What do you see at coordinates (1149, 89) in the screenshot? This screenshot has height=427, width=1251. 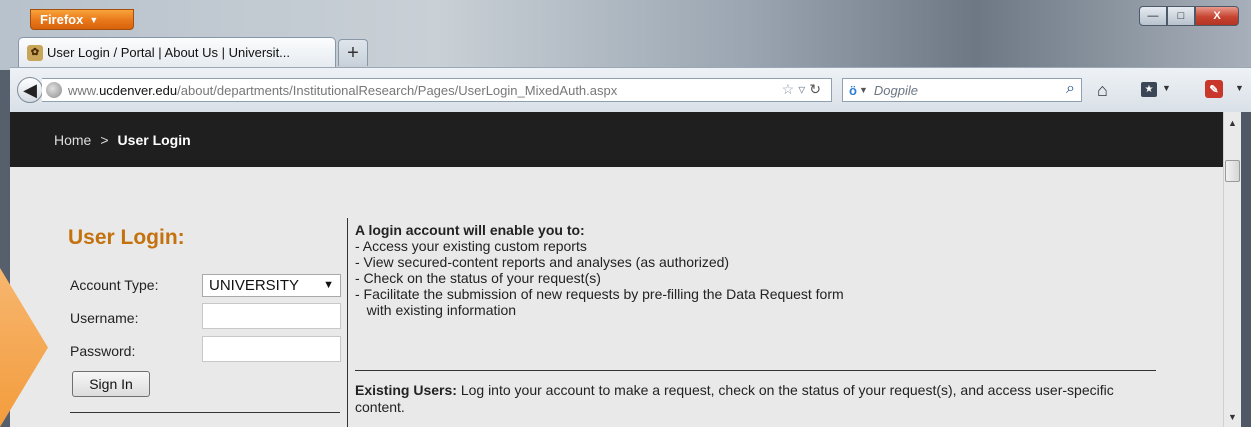 I see `bookmarks-icon: ★` at bounding box center [1149, 89].